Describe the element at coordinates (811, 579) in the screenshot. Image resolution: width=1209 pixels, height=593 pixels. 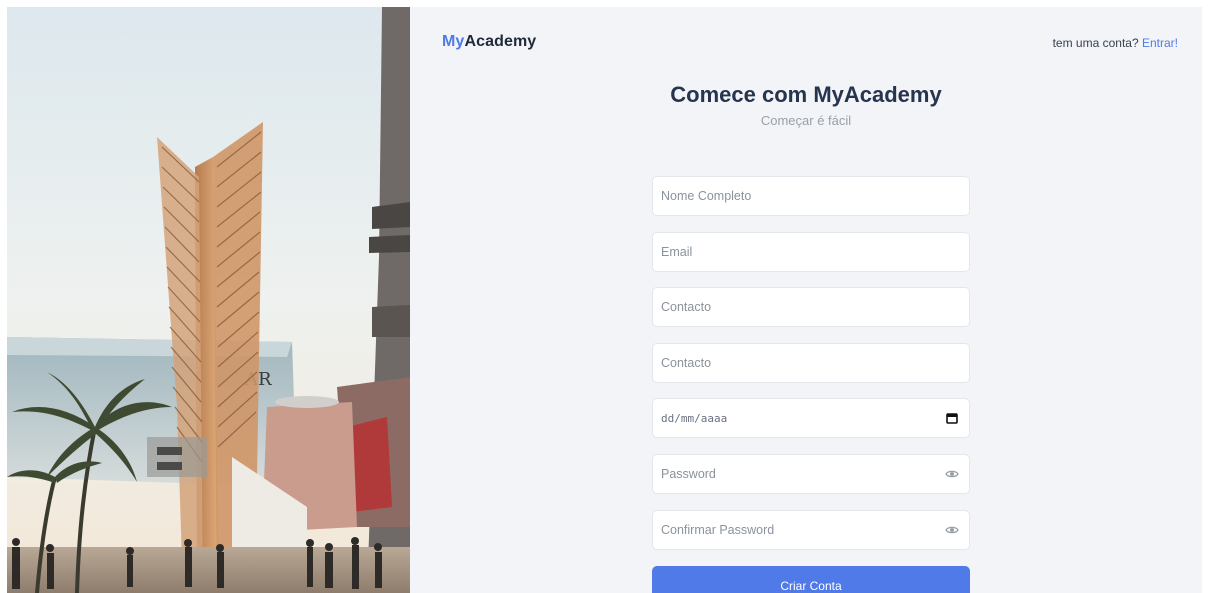
I see `create-account-button: Criar Conta` at that location.